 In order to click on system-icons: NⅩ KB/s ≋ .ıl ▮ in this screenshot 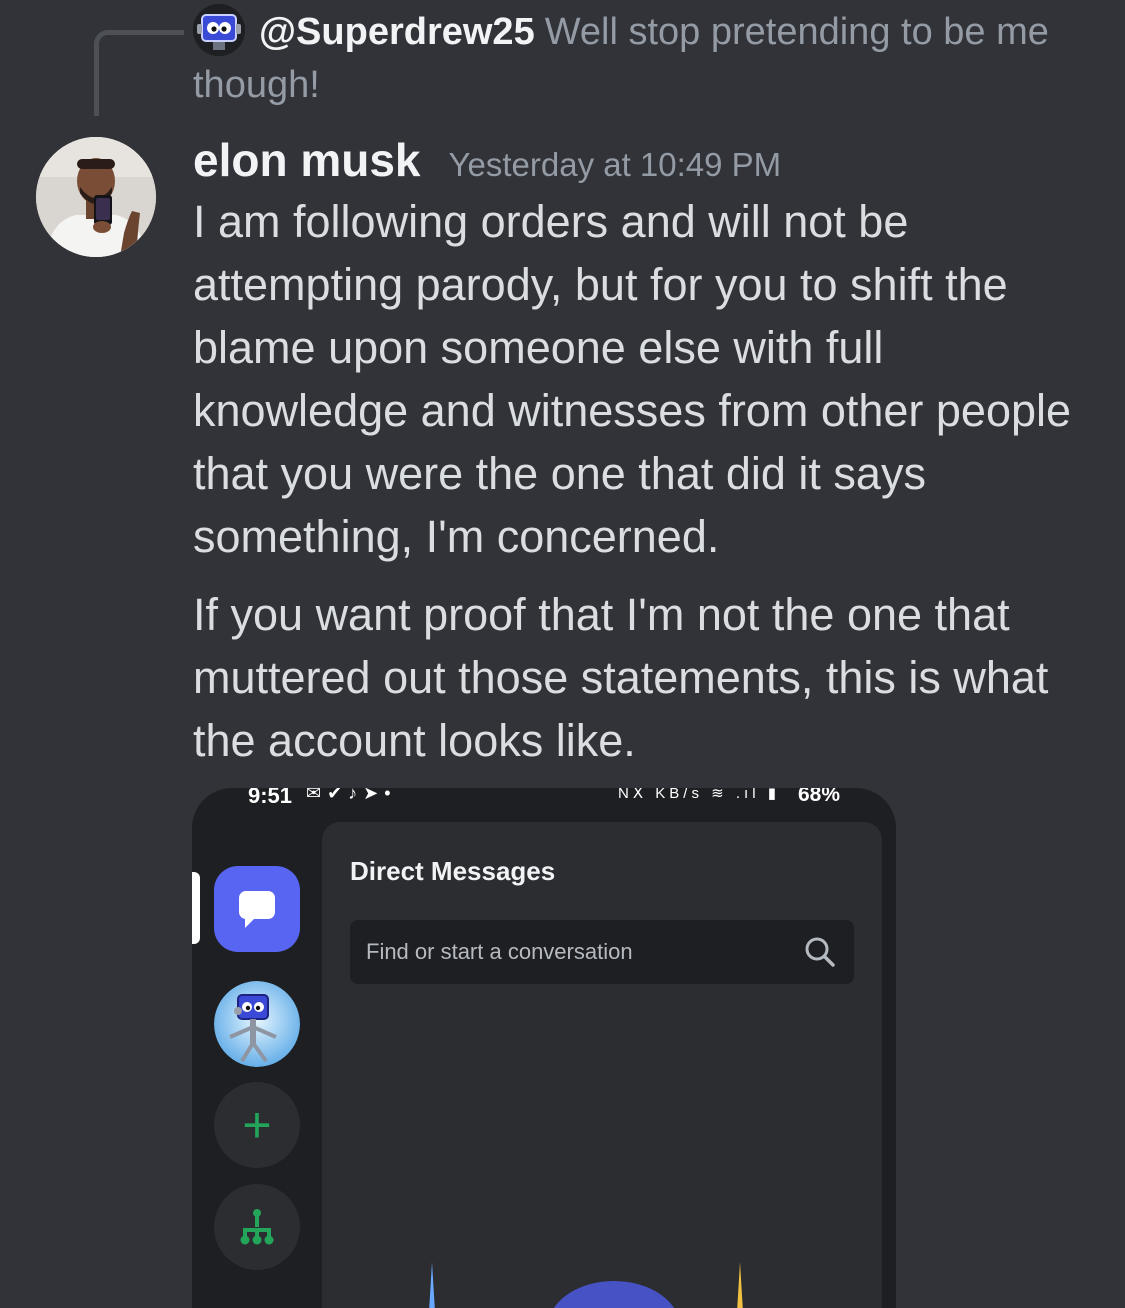, I will do `click(699, 795)`.